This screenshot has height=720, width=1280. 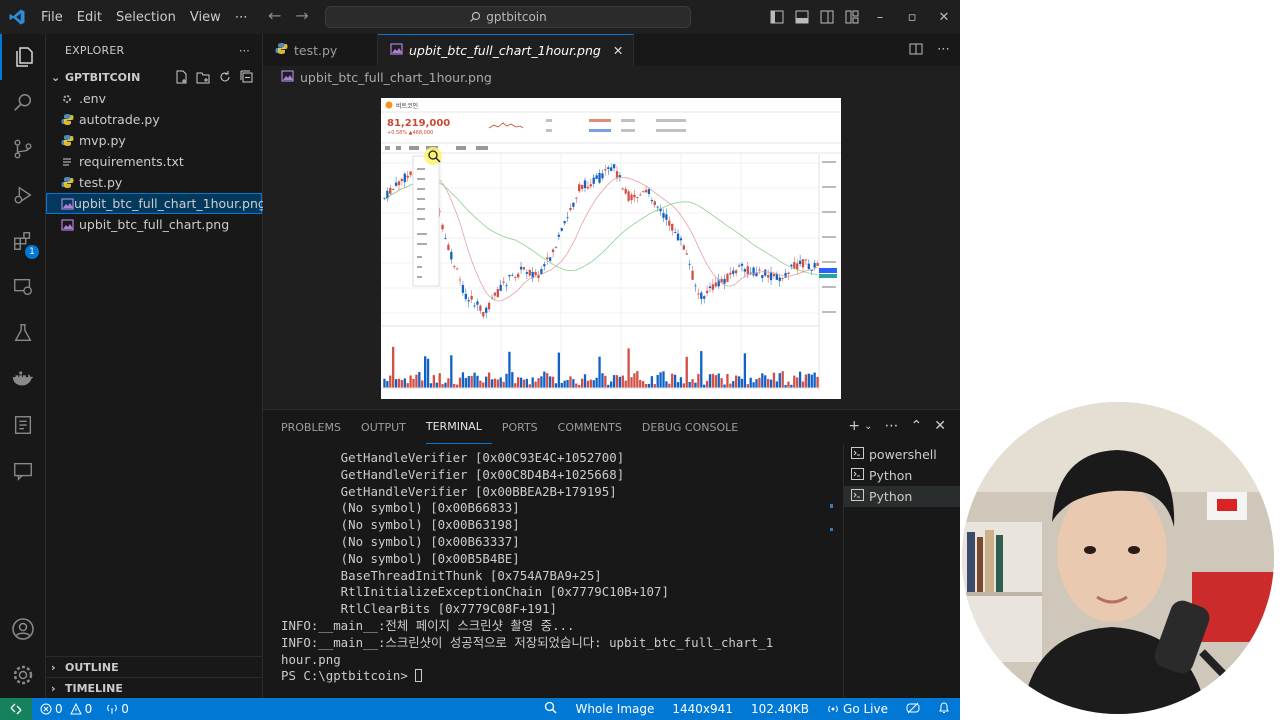 What do you see at coordinates (458, 427) in the screenshot?
I see `panel-tab-terminal: TERMINAL` at bounding box center [458, 427].